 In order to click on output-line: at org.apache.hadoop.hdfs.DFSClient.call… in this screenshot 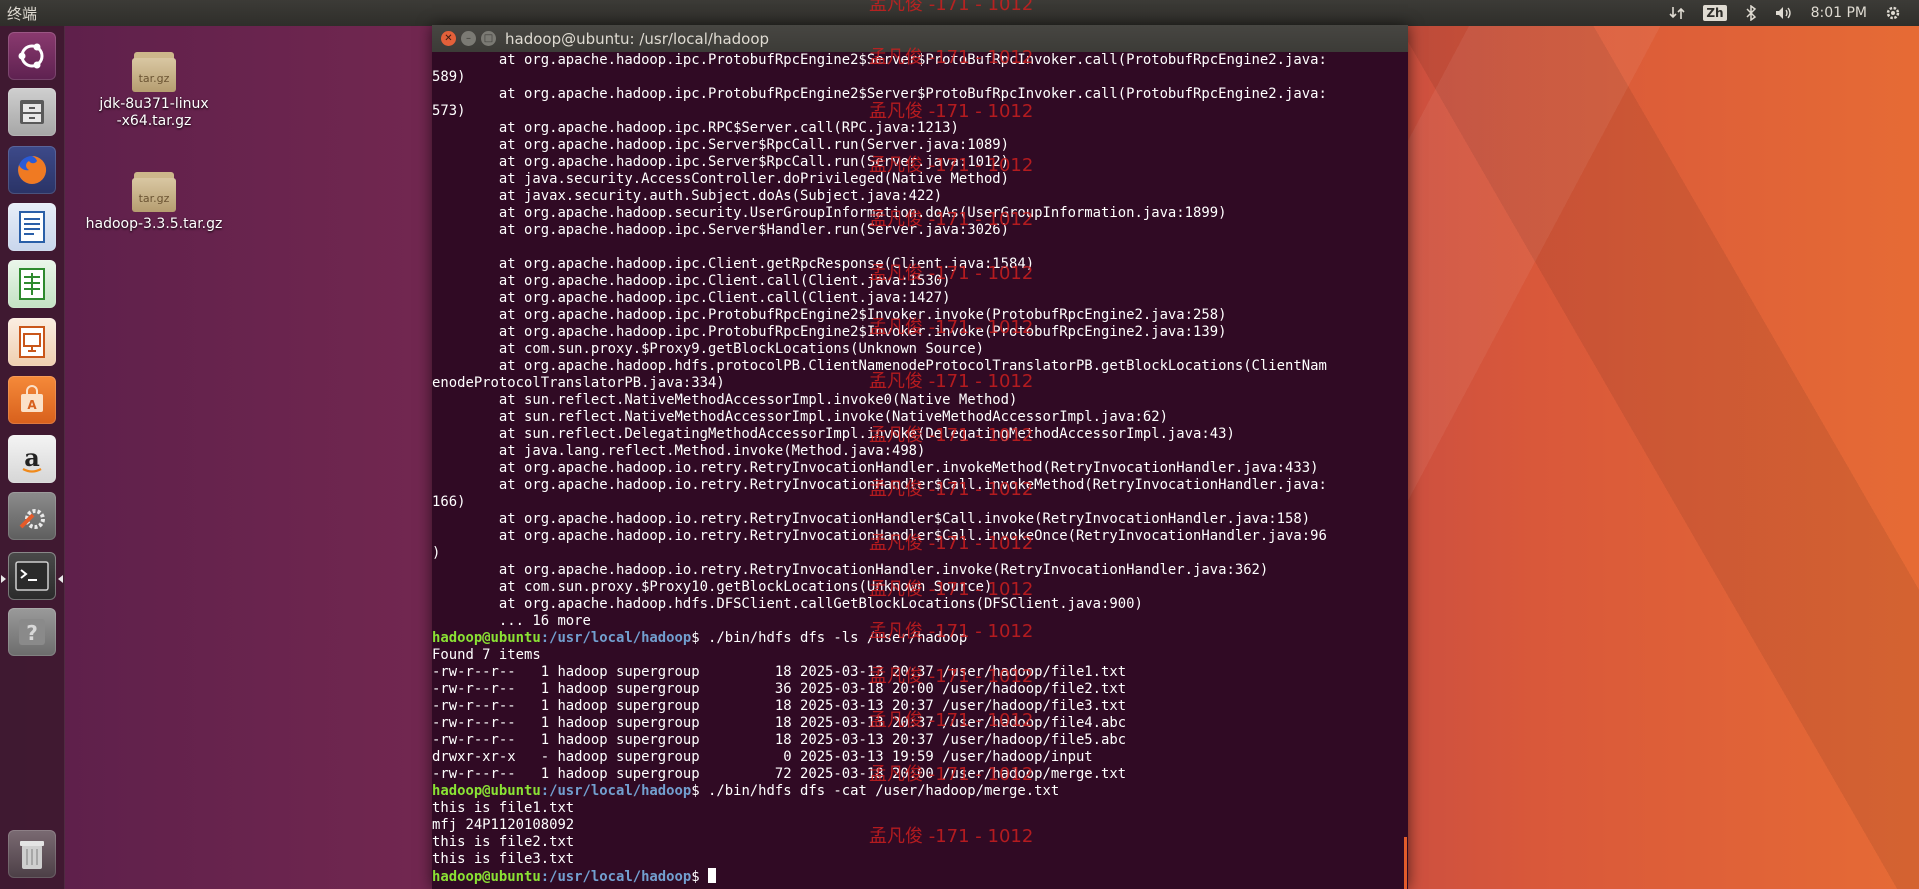, I will do `click(787, 604)`.